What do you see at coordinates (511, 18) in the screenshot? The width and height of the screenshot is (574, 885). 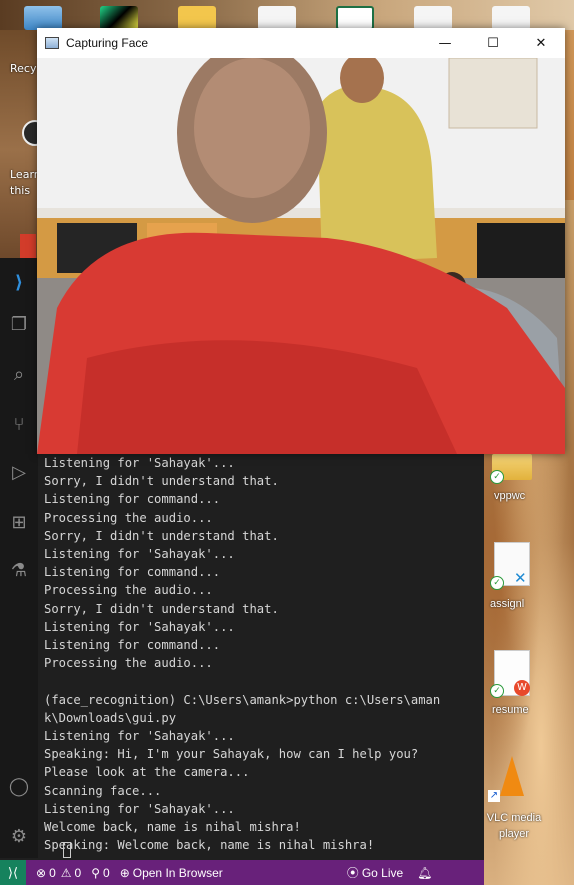 I see `file-icon` at bounding box center [511, 18].